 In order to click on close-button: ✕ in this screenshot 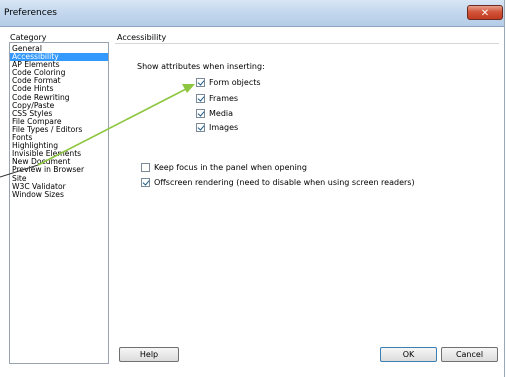, I will do `click(485, 12)`.